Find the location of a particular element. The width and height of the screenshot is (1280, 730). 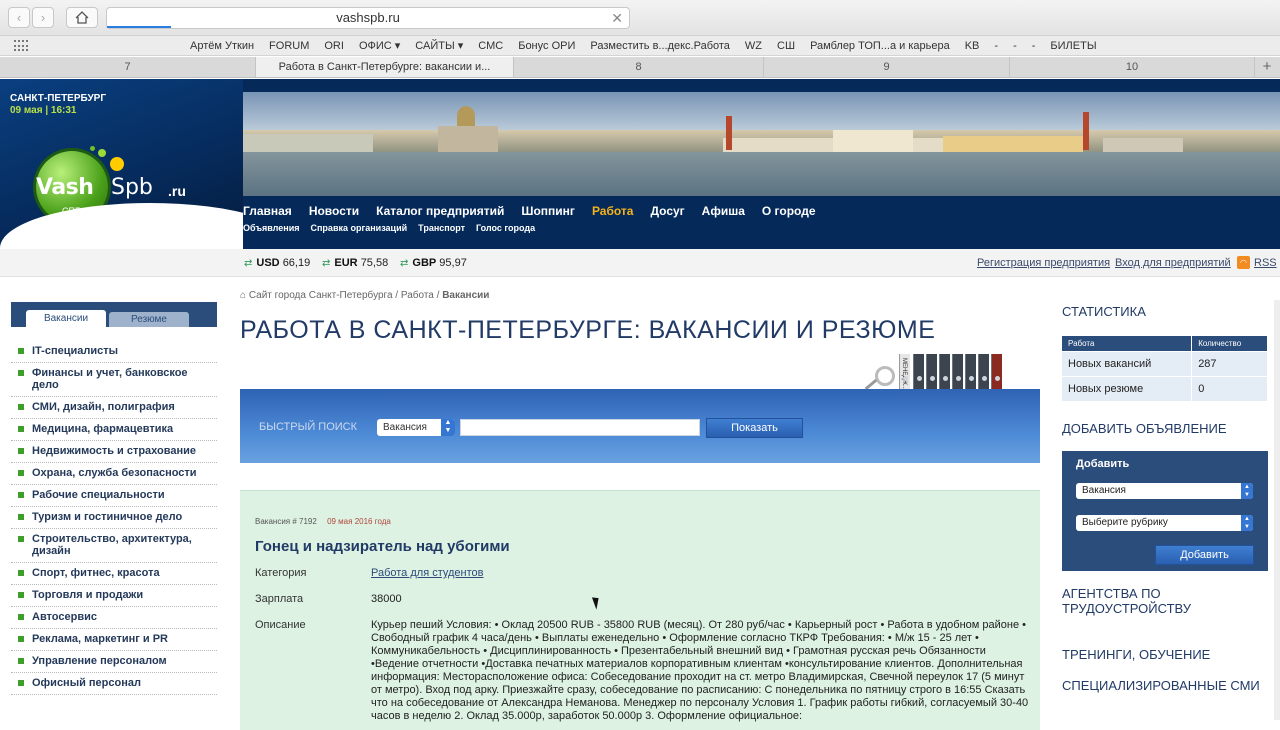

add-type-select: Вакансия ▲ ▼ is located at coordinates (1164, 491).